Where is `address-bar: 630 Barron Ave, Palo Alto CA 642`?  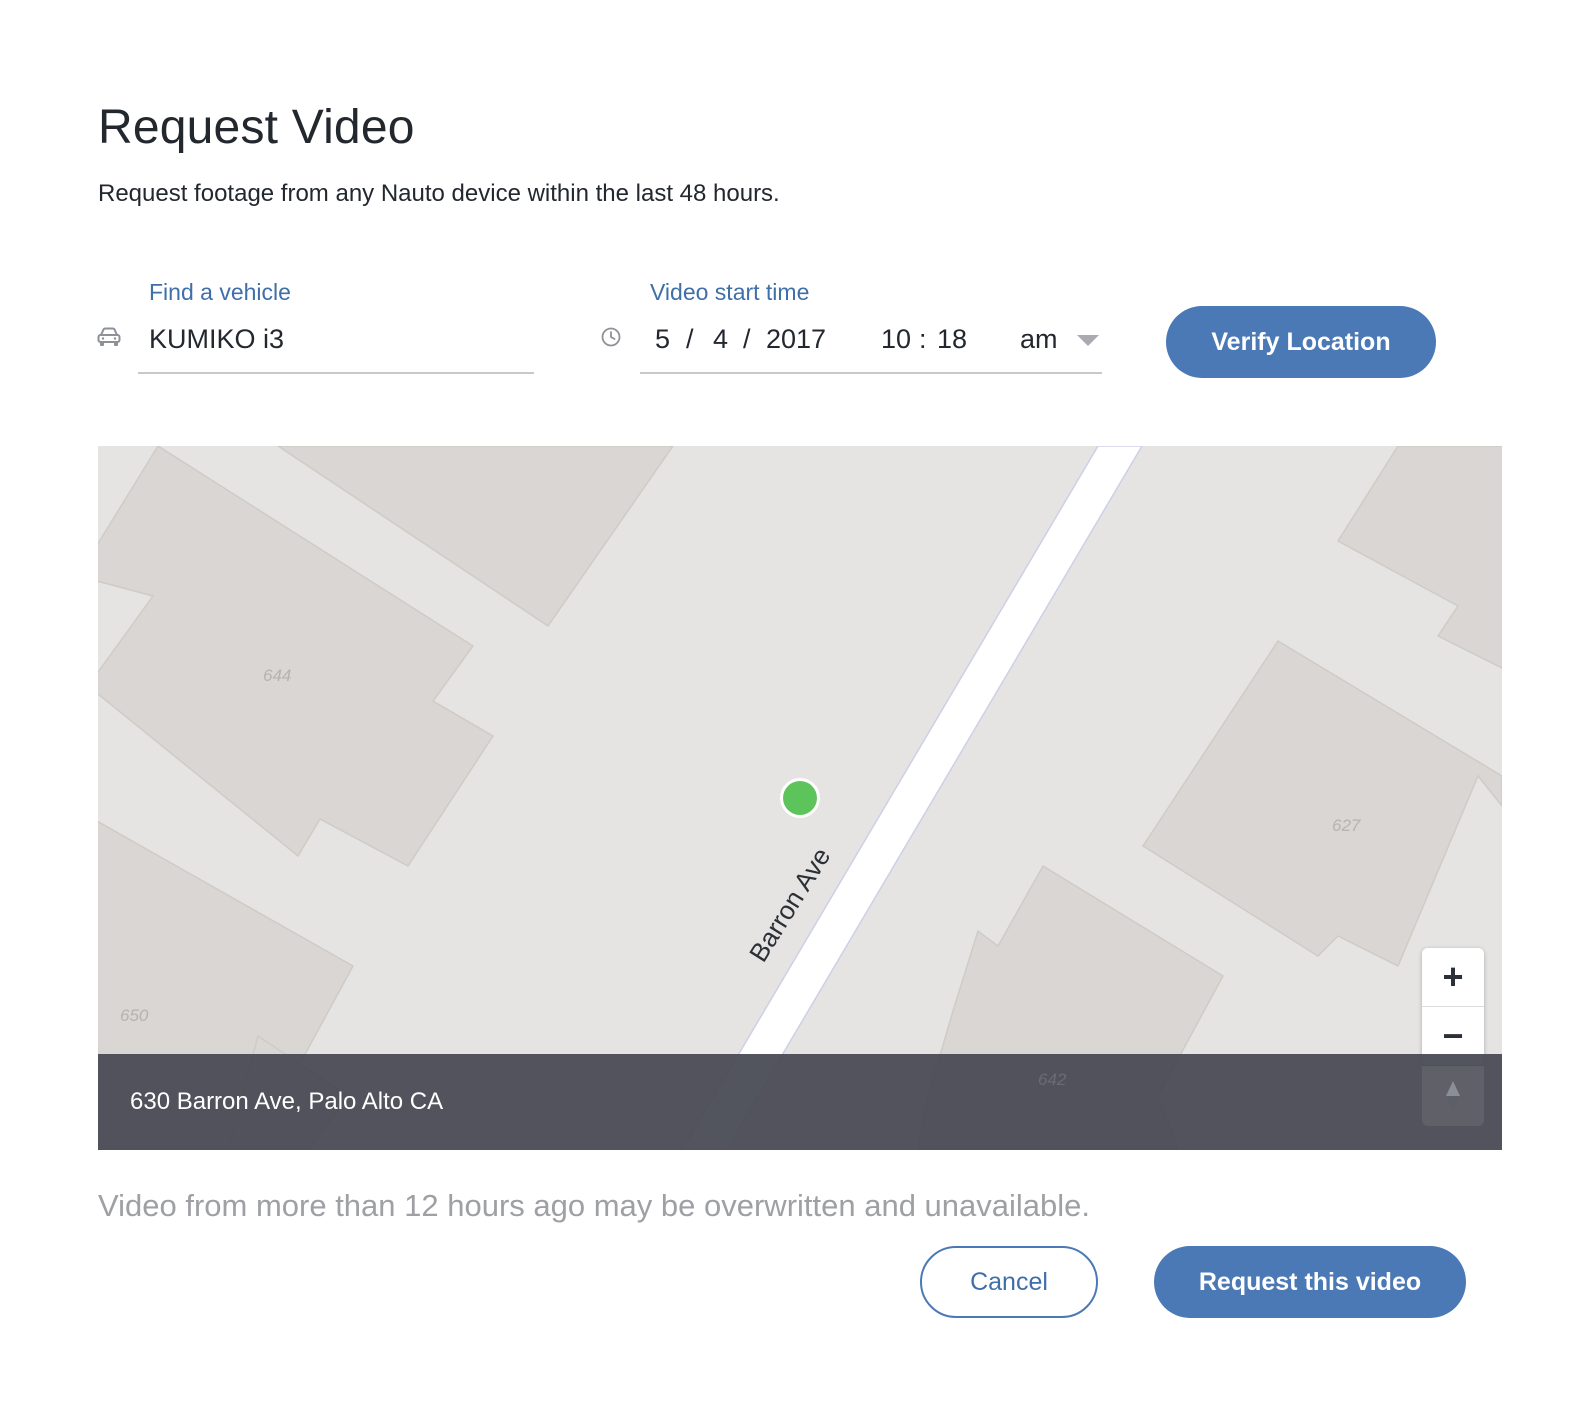
address-bar: 630 Barron Ave, Palo Alto CA 642 is located at coordinates (800, 1102).